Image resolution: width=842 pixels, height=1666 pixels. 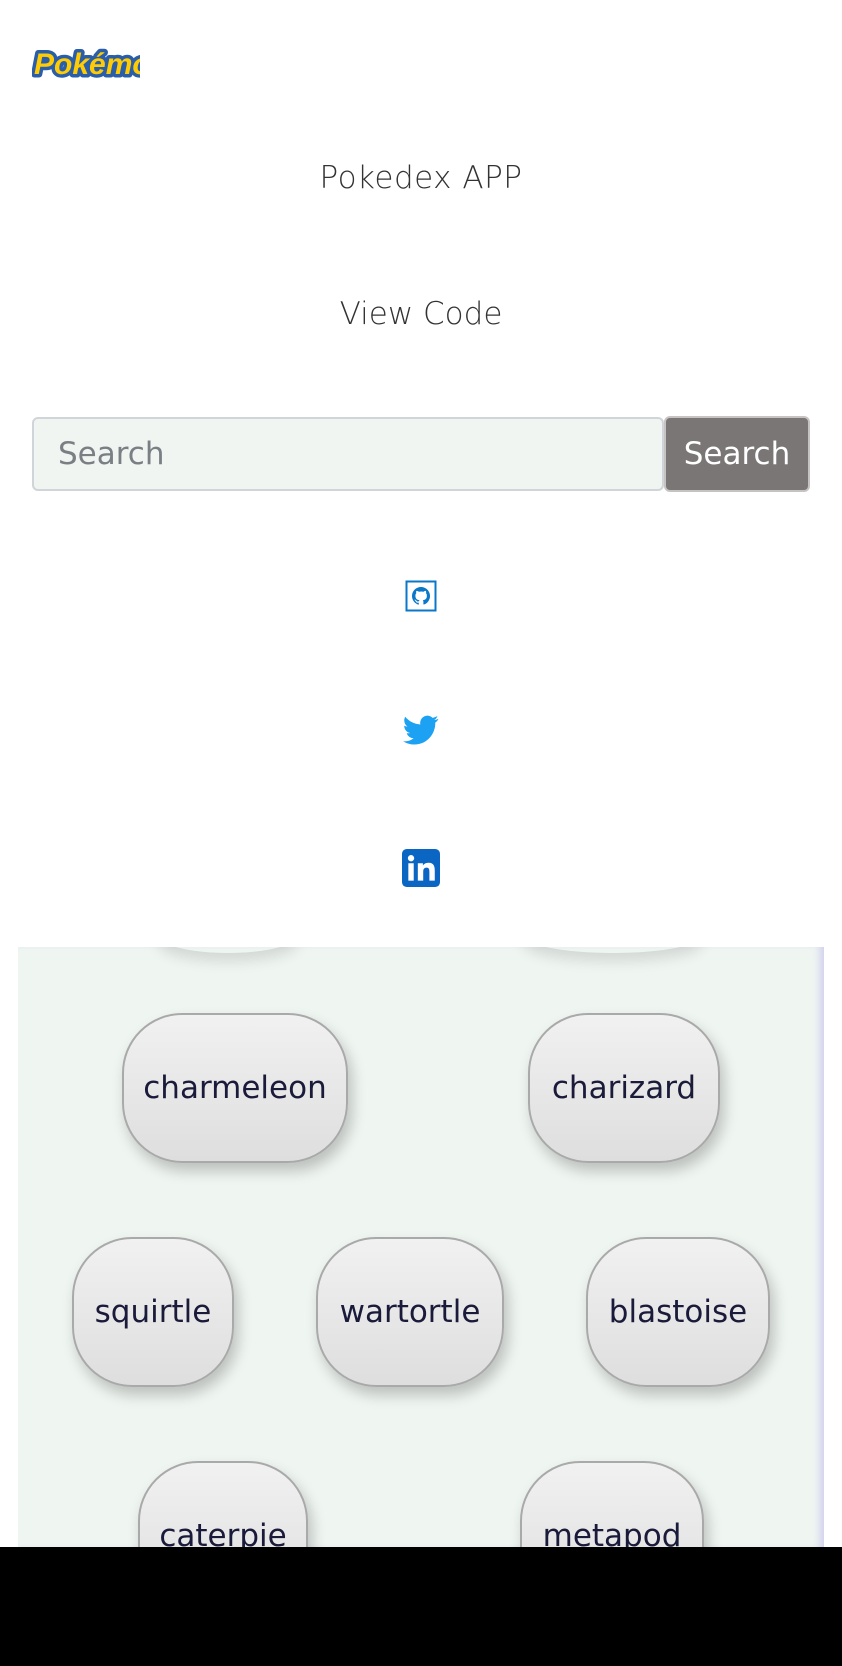 I want to click on twitter-icon, so click(x=421, y=730).